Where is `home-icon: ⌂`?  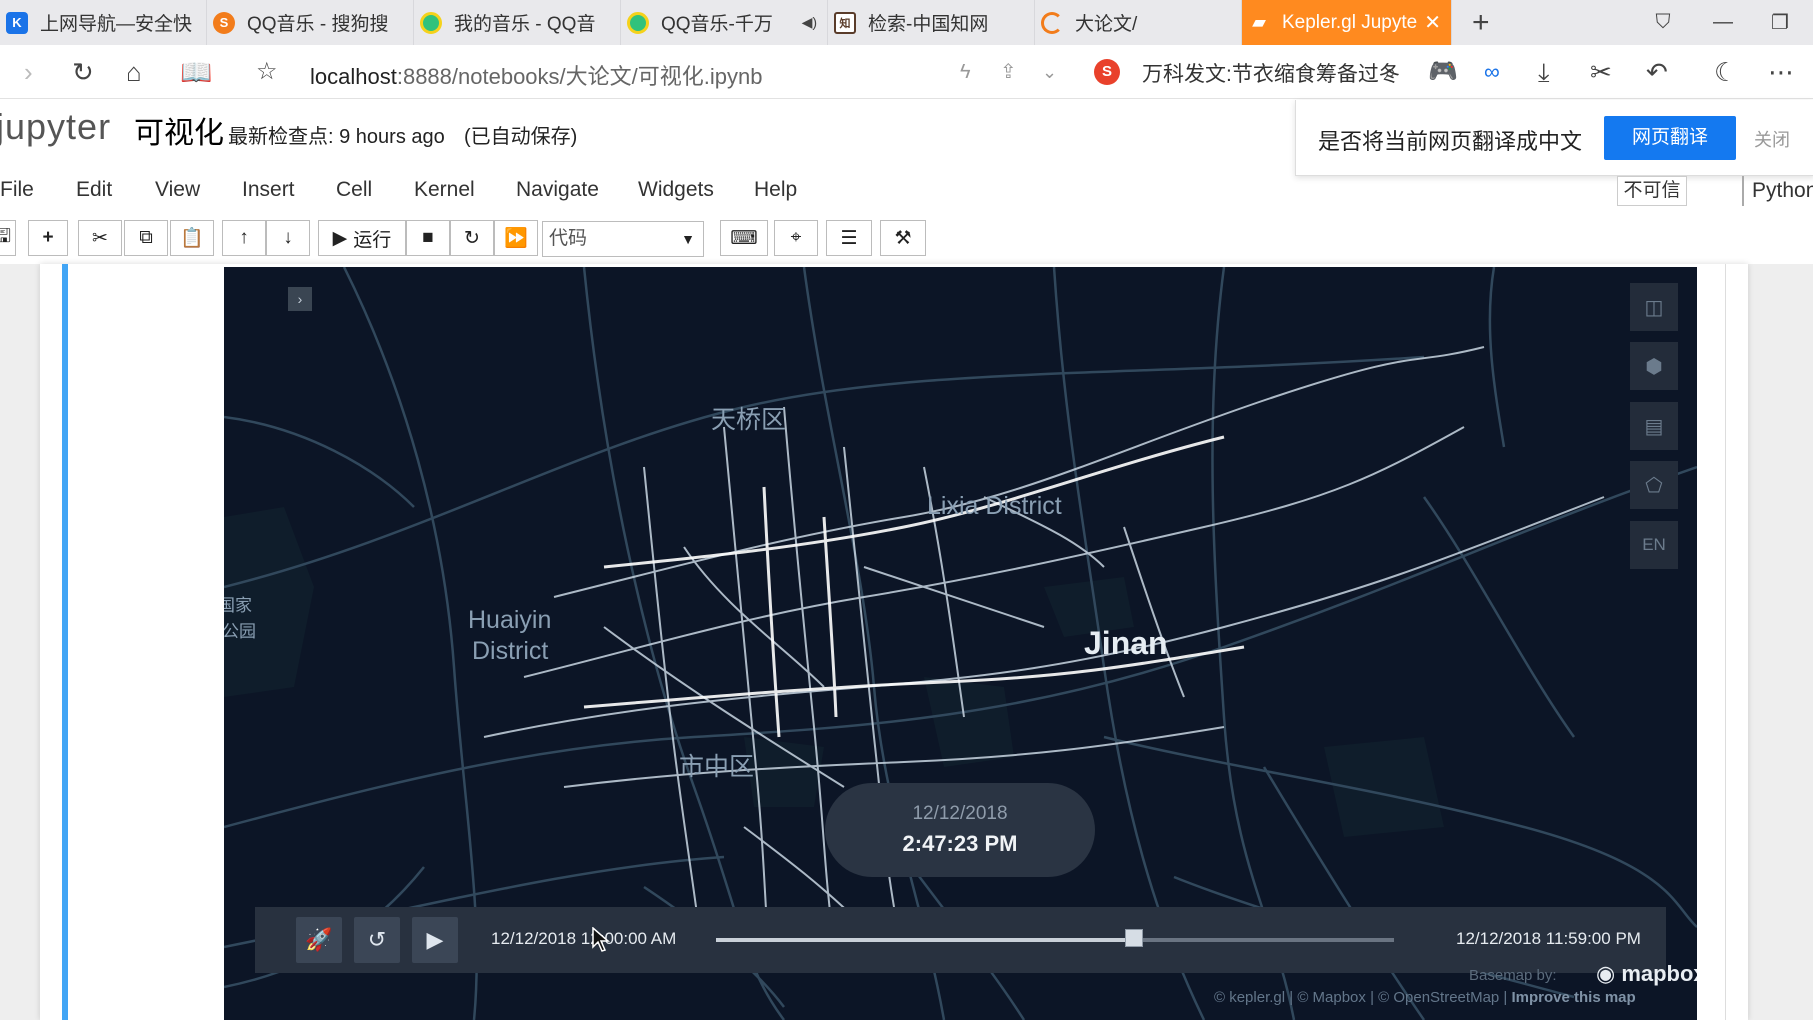
home-icon: ⌂ is located at coordinates (134, 72).